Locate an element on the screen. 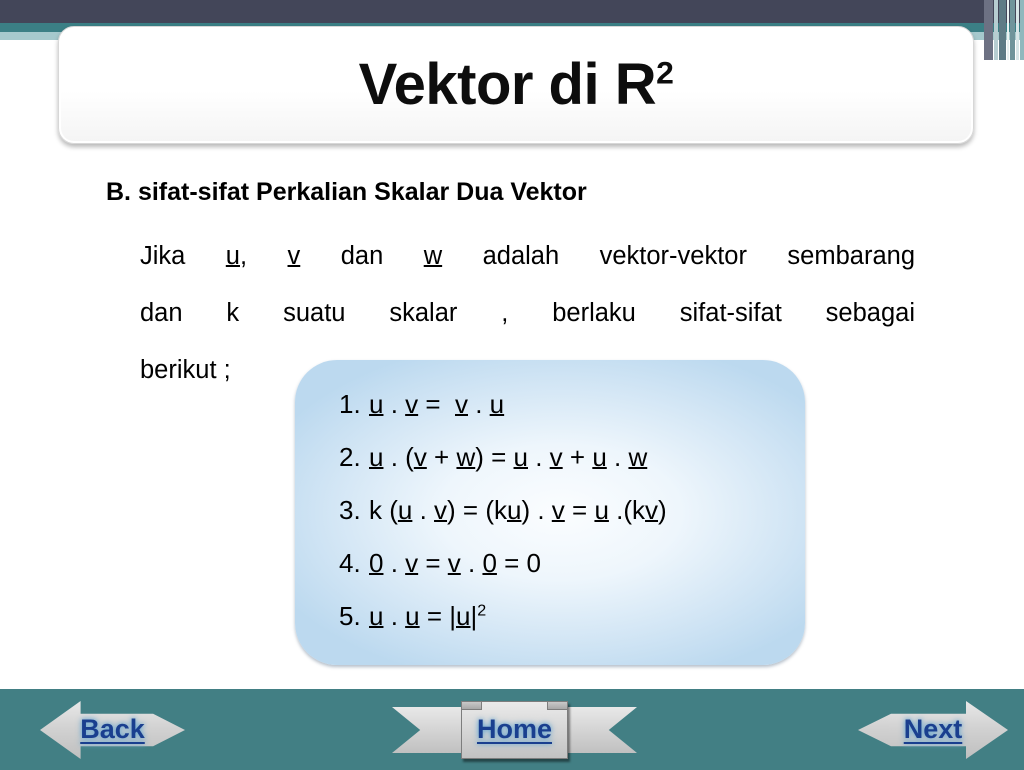  bottom-navigation-bar: Back Home Next is located at coordinates (512, 728).